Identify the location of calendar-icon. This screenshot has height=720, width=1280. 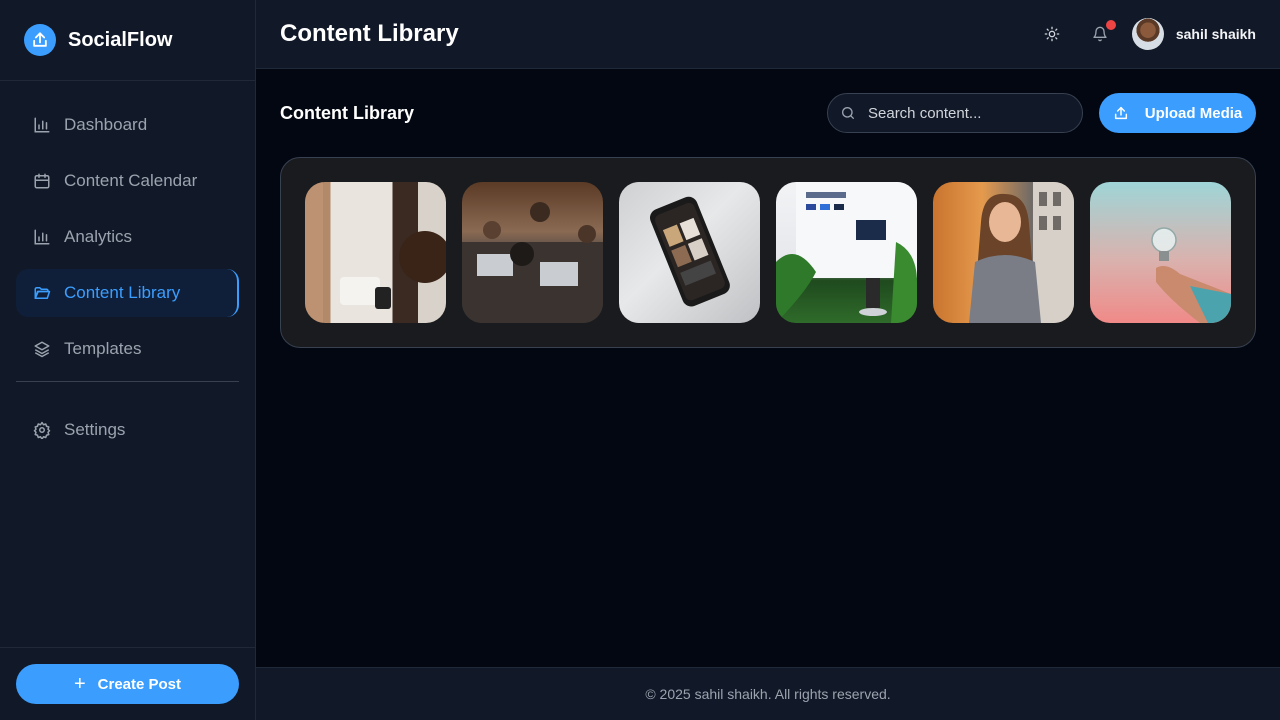
(42, 181).